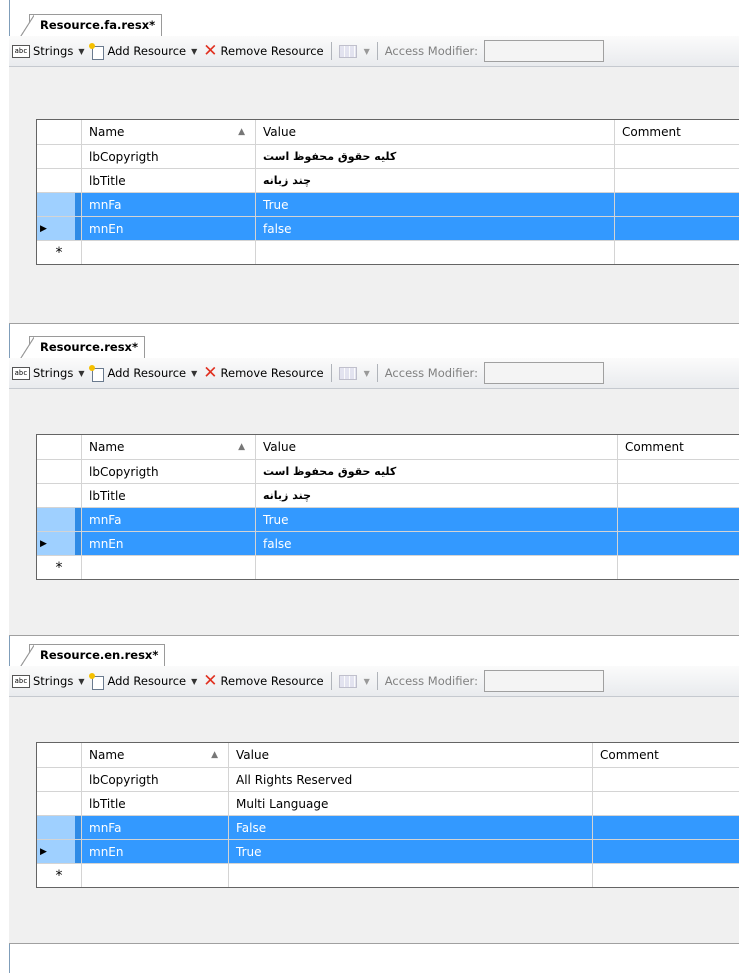 The width and height of the screenshot is (739, 973). Describe the element at coordinates (411, 803) in the screenshot. I see `value-cell: Multi Language` at that location.